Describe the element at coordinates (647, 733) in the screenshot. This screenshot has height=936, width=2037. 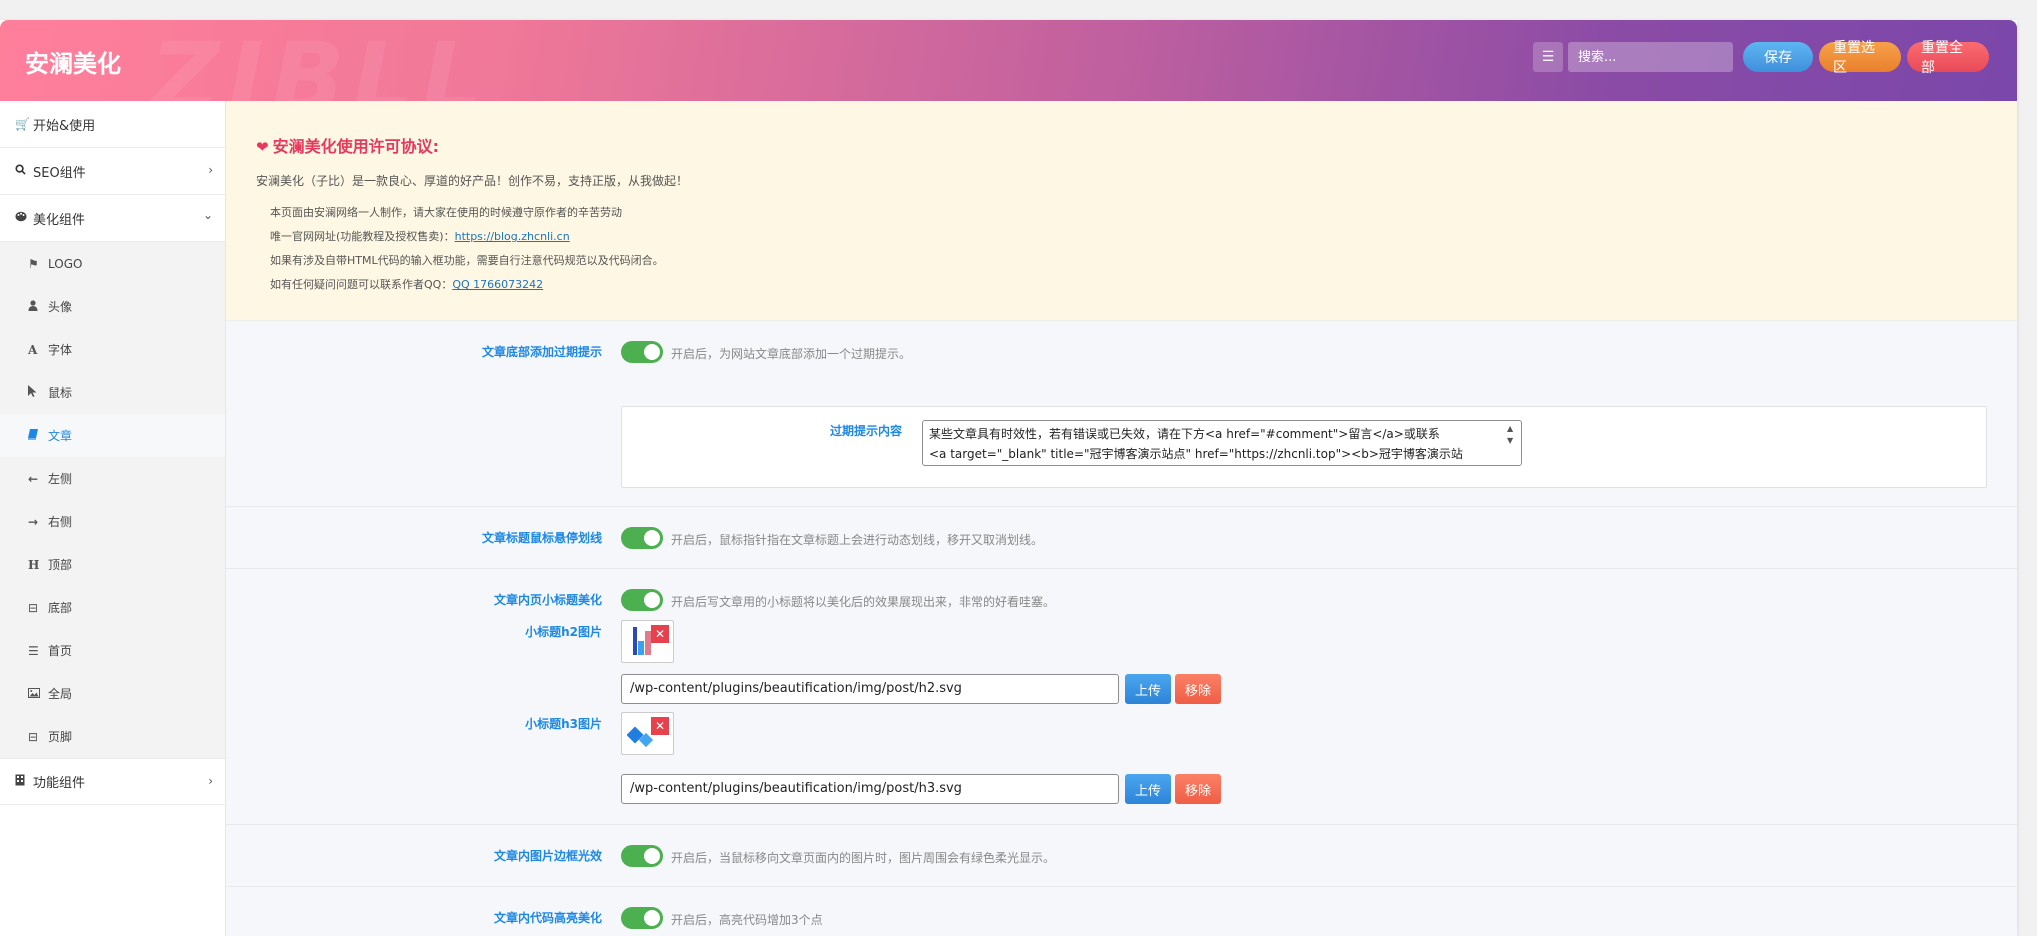
I see `h3-image-preview: ✕` at that location.